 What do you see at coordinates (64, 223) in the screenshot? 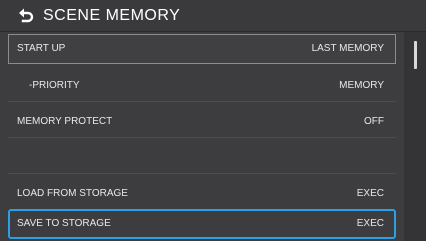
I see `menu-item-label: SAVE TO STORAGE` at bounding box center [64, 223].